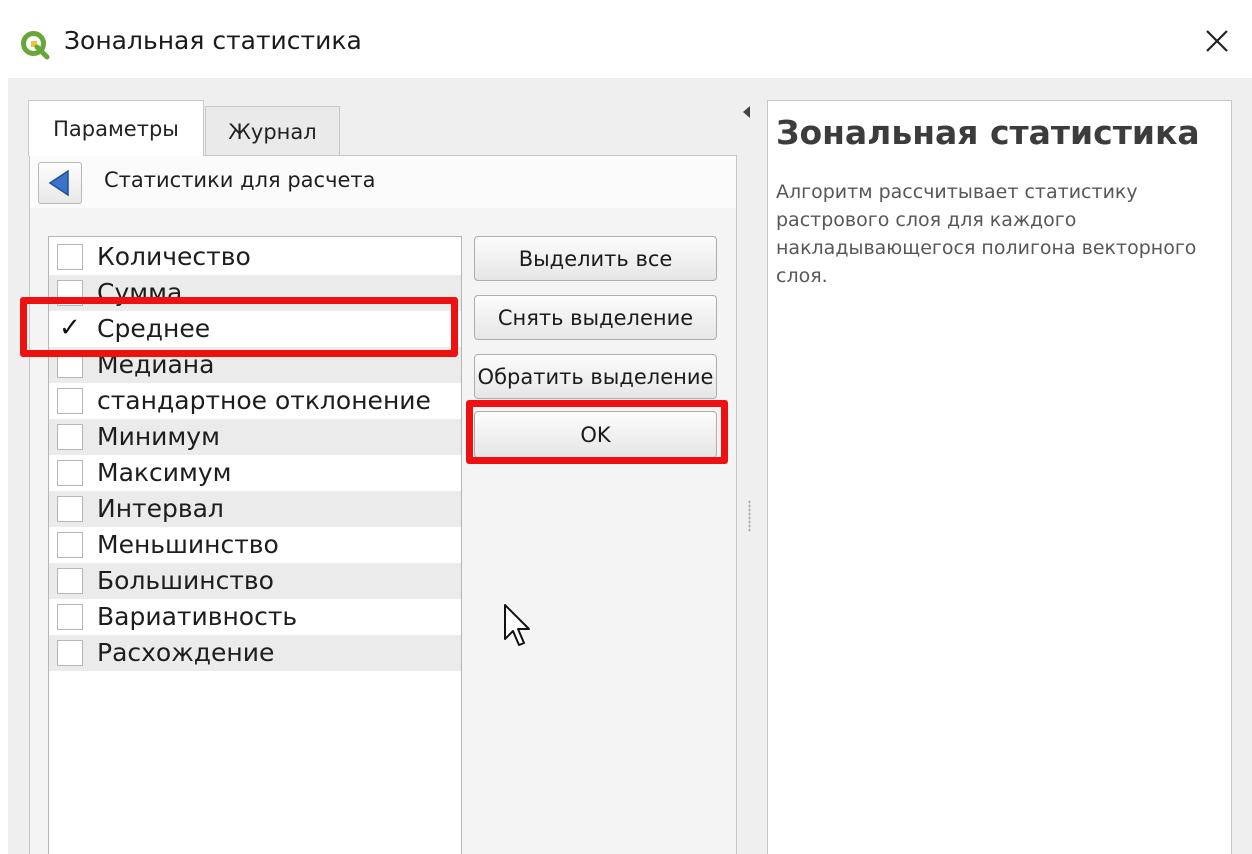 The height and width of the screenshot is (854, 1252). Describe the element at coordinates (239, 327) in the screenshot. I see `highlight-box-average` at that location.